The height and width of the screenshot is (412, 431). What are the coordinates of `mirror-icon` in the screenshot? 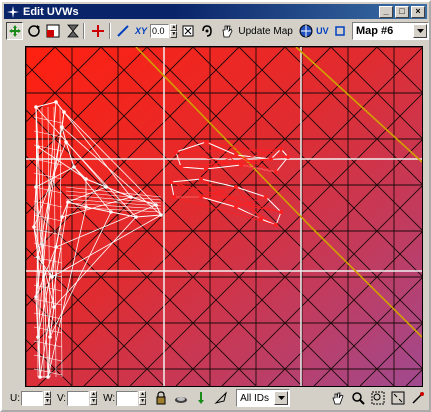 It's located at (97, 31).